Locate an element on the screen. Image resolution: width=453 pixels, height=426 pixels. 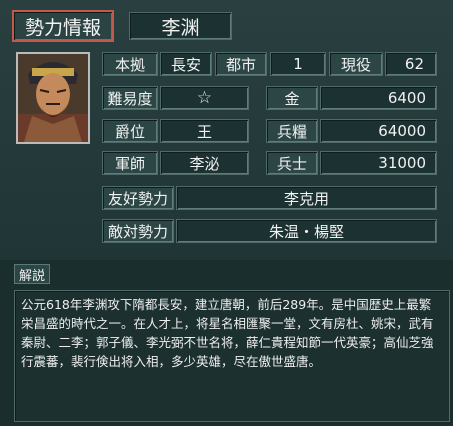
base-value: 長安 is located at coordinates (186, 64).